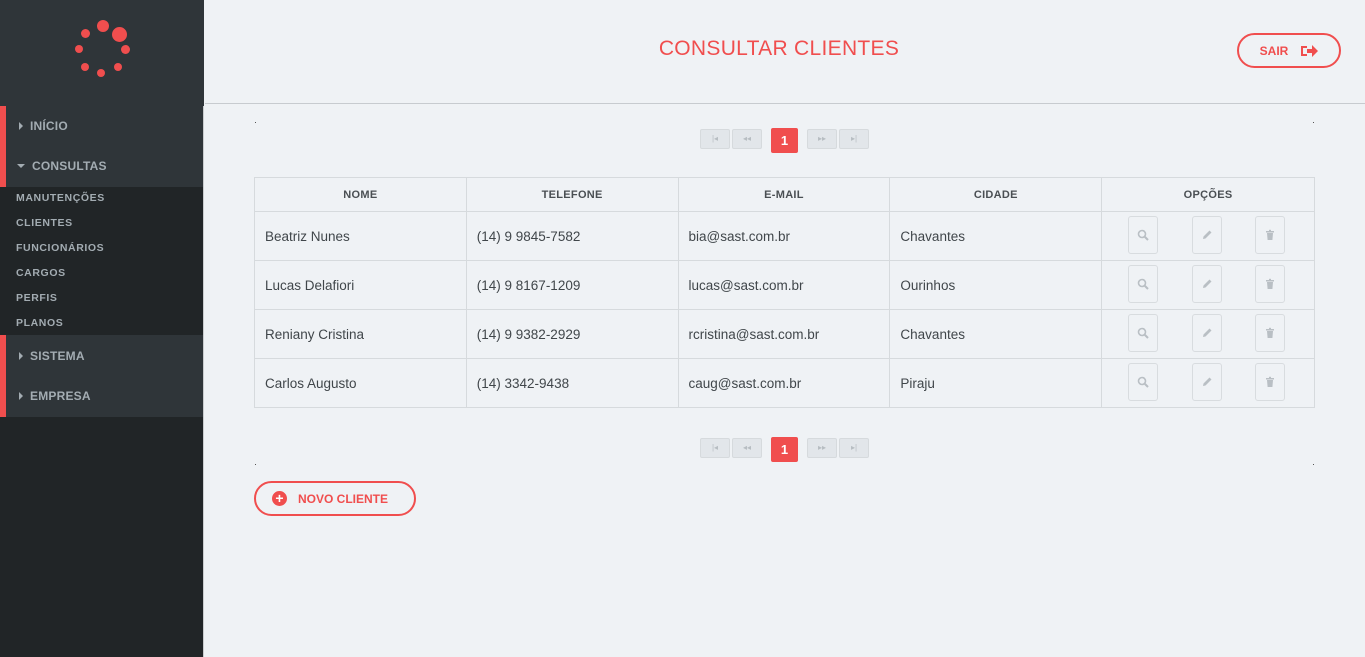 The width and height of the screenshot is (1365, 657). What do you see at coordinates (360, 194) in the screenshot?
I see `column-header-nome: NOME` at bounding box center [360, 194].